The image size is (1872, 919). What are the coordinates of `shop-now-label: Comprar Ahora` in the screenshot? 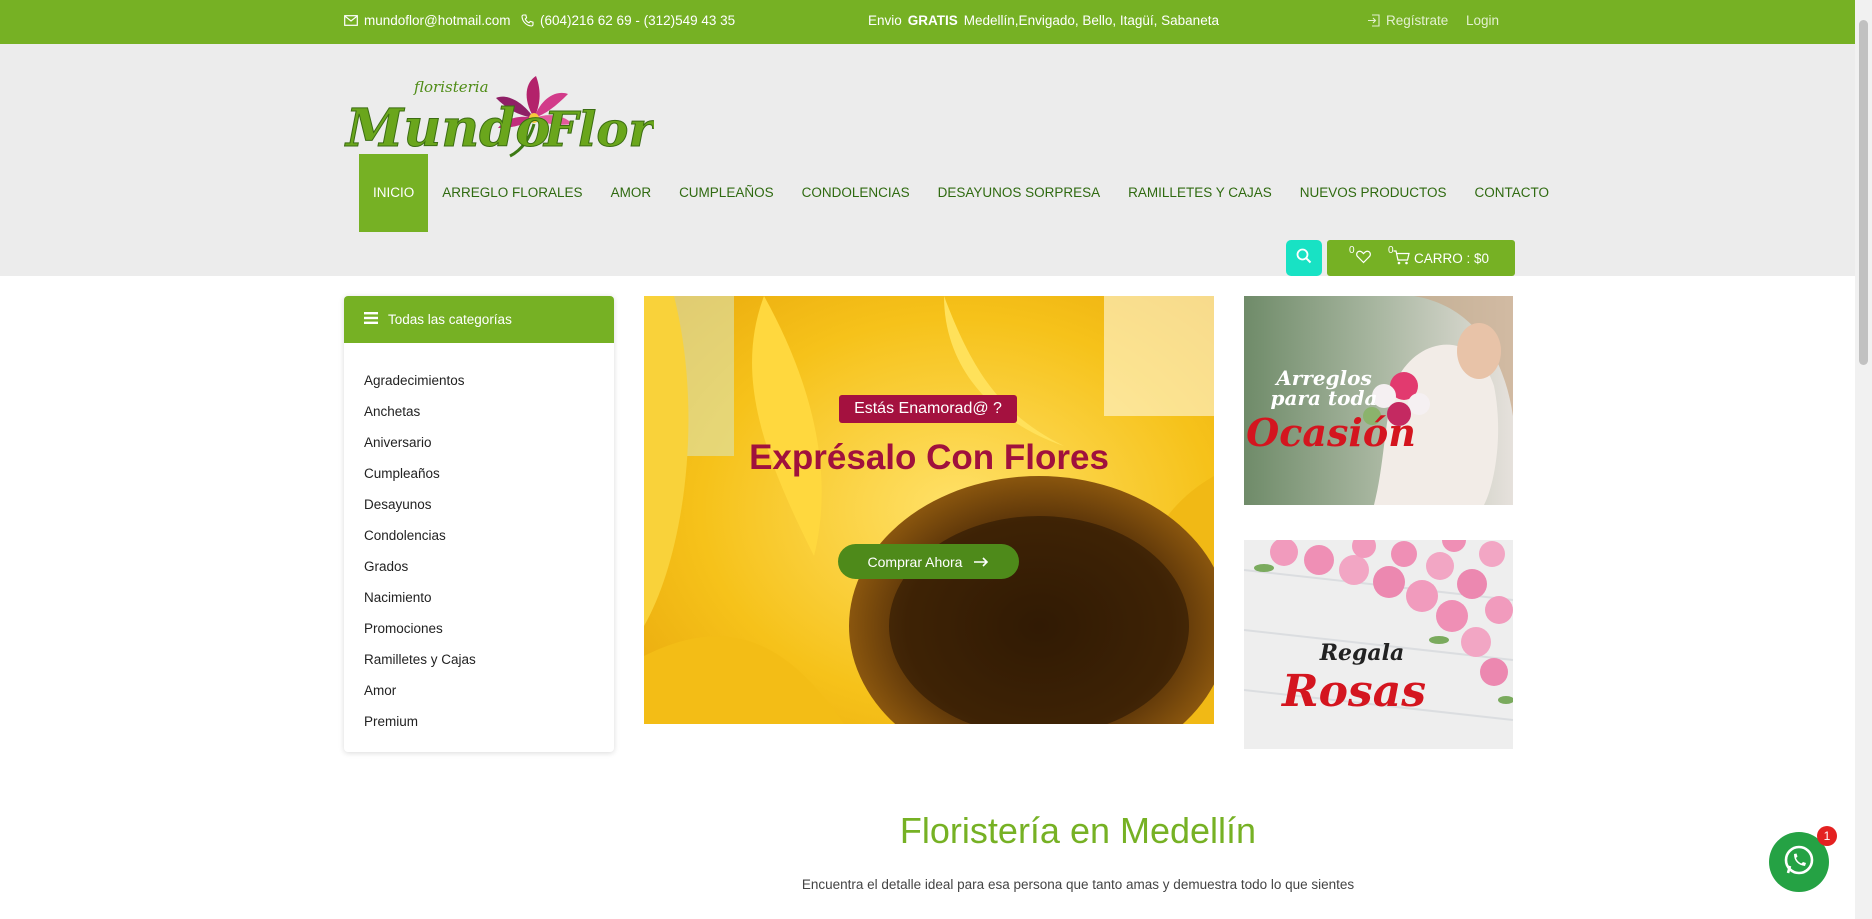 It's located at (915, 561).